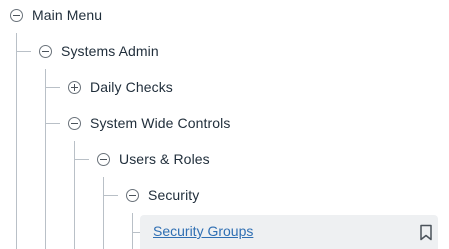  Describe the element at coordinates (81, 159) in the screenshot. I see `tree-branch-users-roles` at that location.